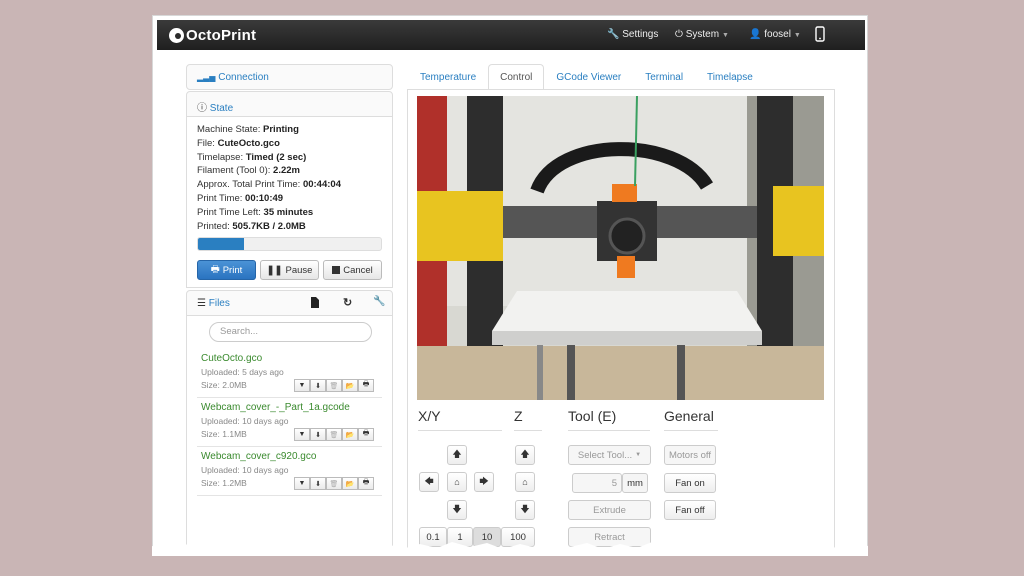 Image resolution: width=1024 pixels, height=576 pixels. I want to click on state-line-print-time: Print Time: 00:10:49, so click(240, 198).